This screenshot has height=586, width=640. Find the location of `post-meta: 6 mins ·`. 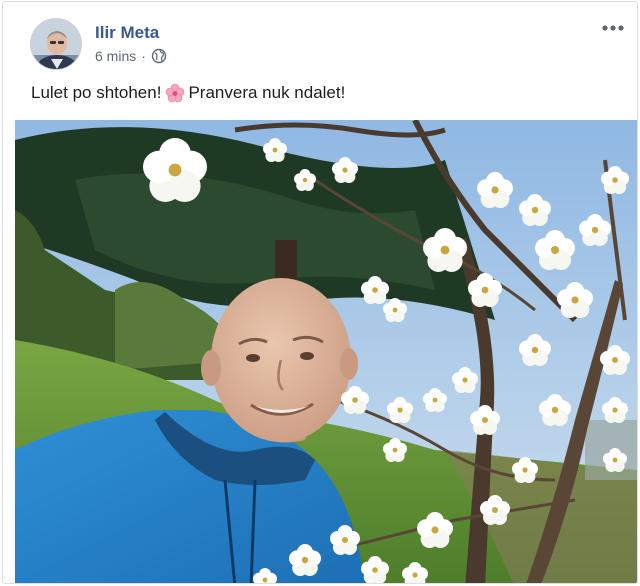

post-meta: 6 mins · is located at coordinates (131, 56).